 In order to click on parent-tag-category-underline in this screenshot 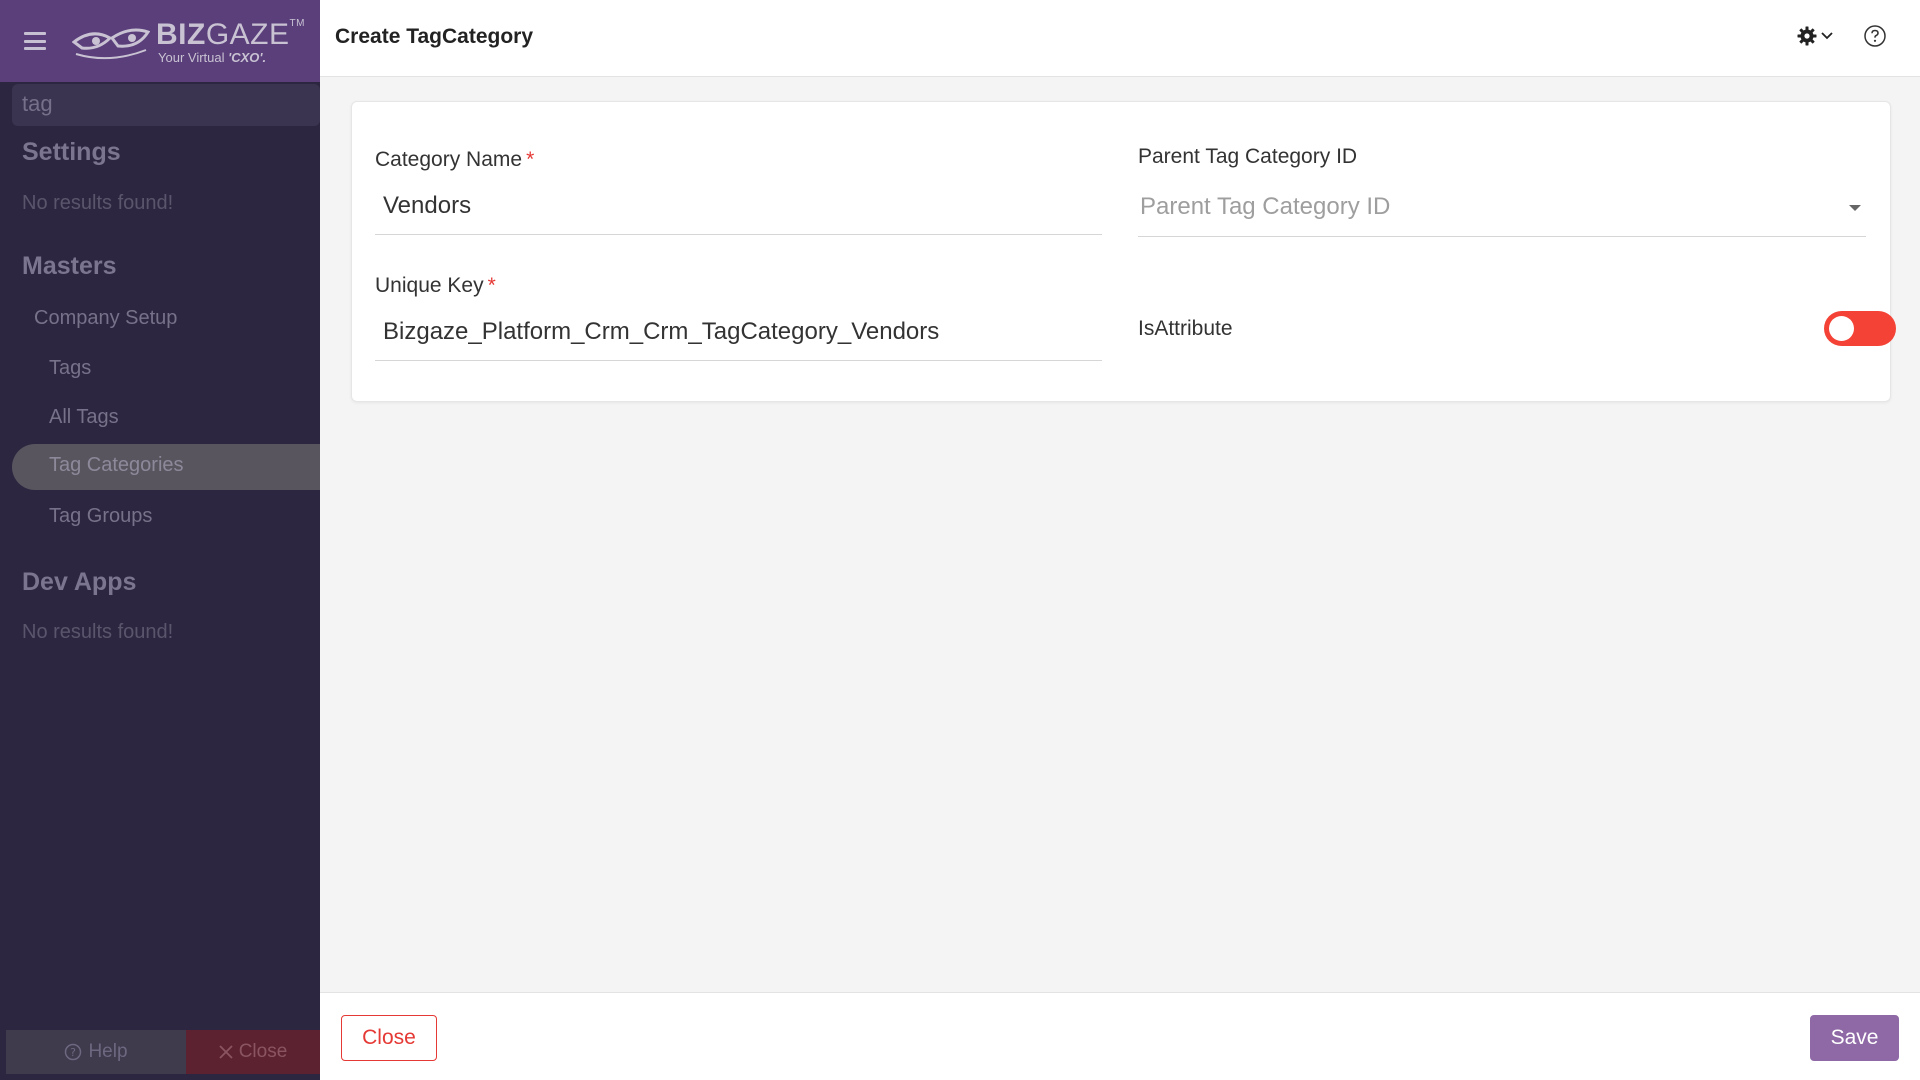, I will do `click(1502, 236)`.